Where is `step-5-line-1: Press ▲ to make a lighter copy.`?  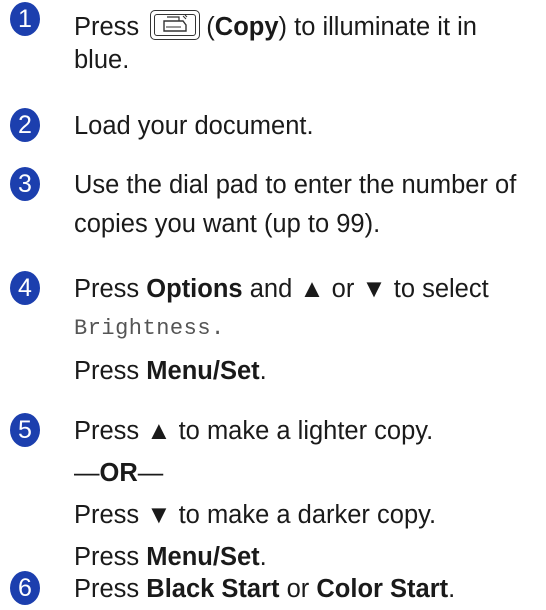 step-5-line-1: Press ▲ to make a lighter copy. is located at coordinates (254, 431).